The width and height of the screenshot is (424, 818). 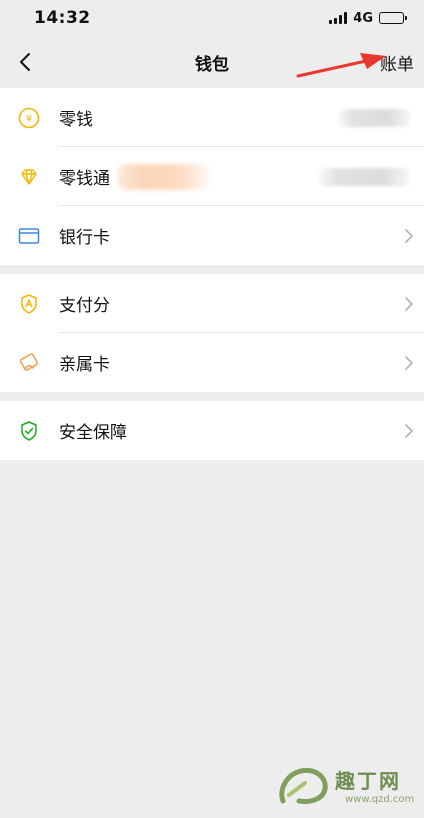 I want to click on item-label: 零钱, so click(x=76, y=120).